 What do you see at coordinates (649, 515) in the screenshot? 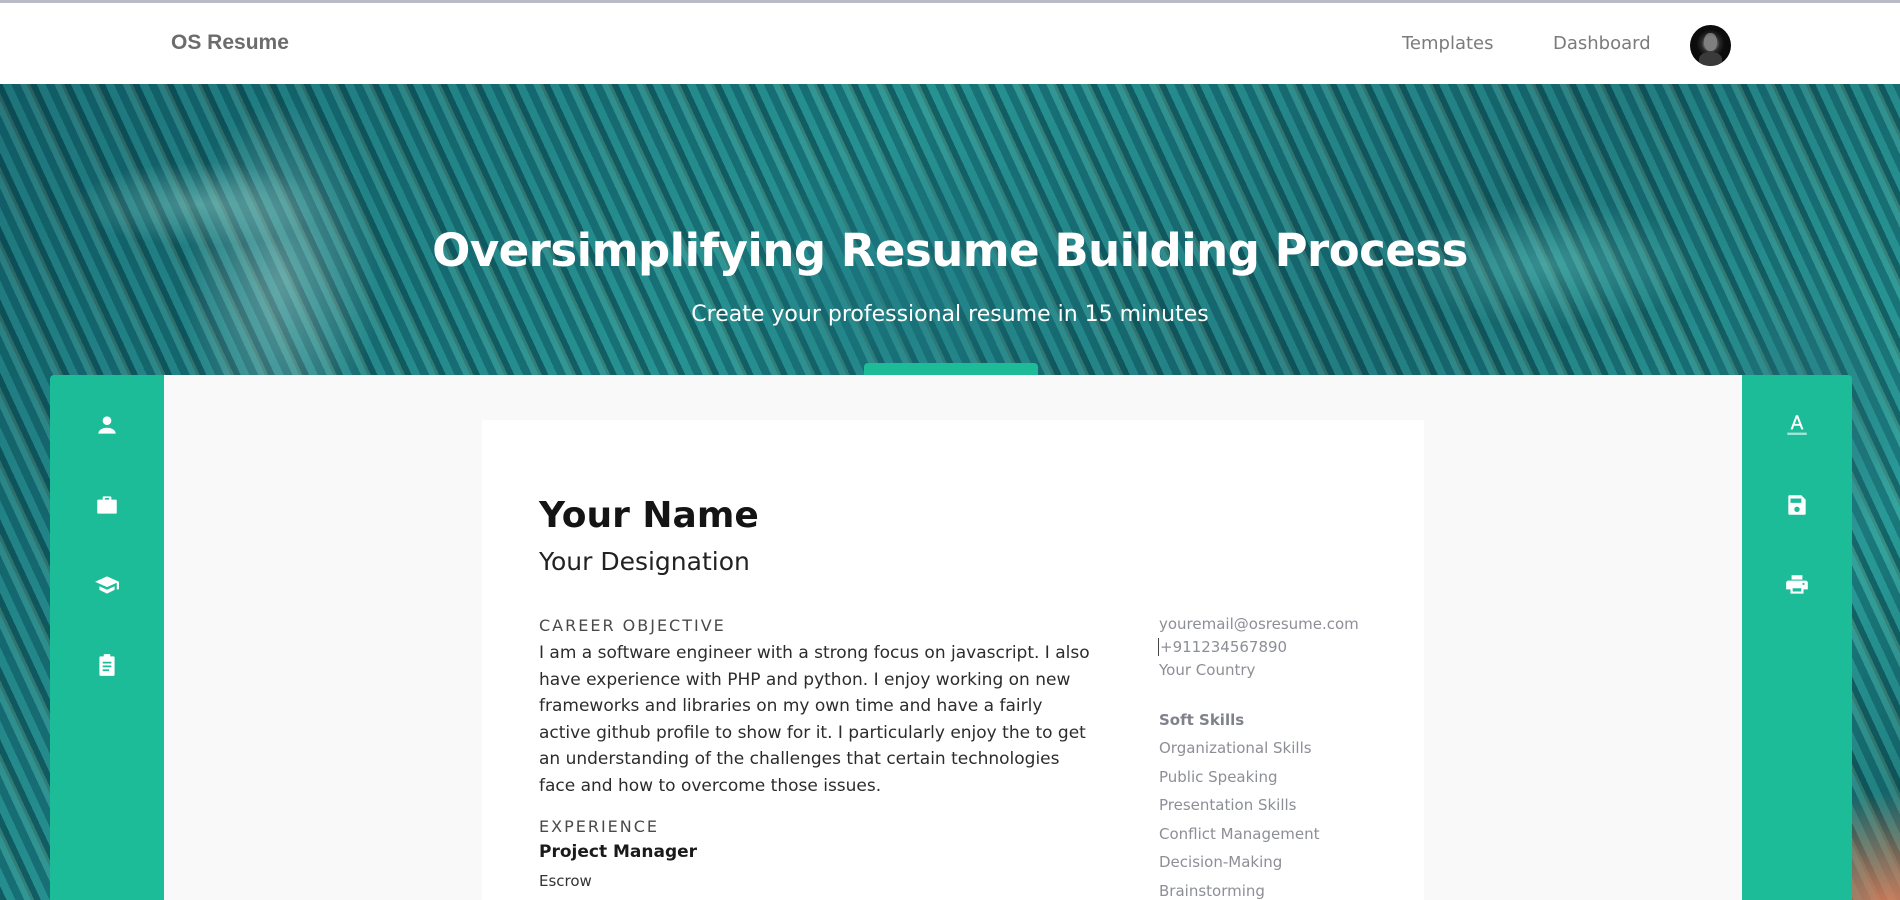
I see `resume-name: Your Name` at bounding box center [649, 515].